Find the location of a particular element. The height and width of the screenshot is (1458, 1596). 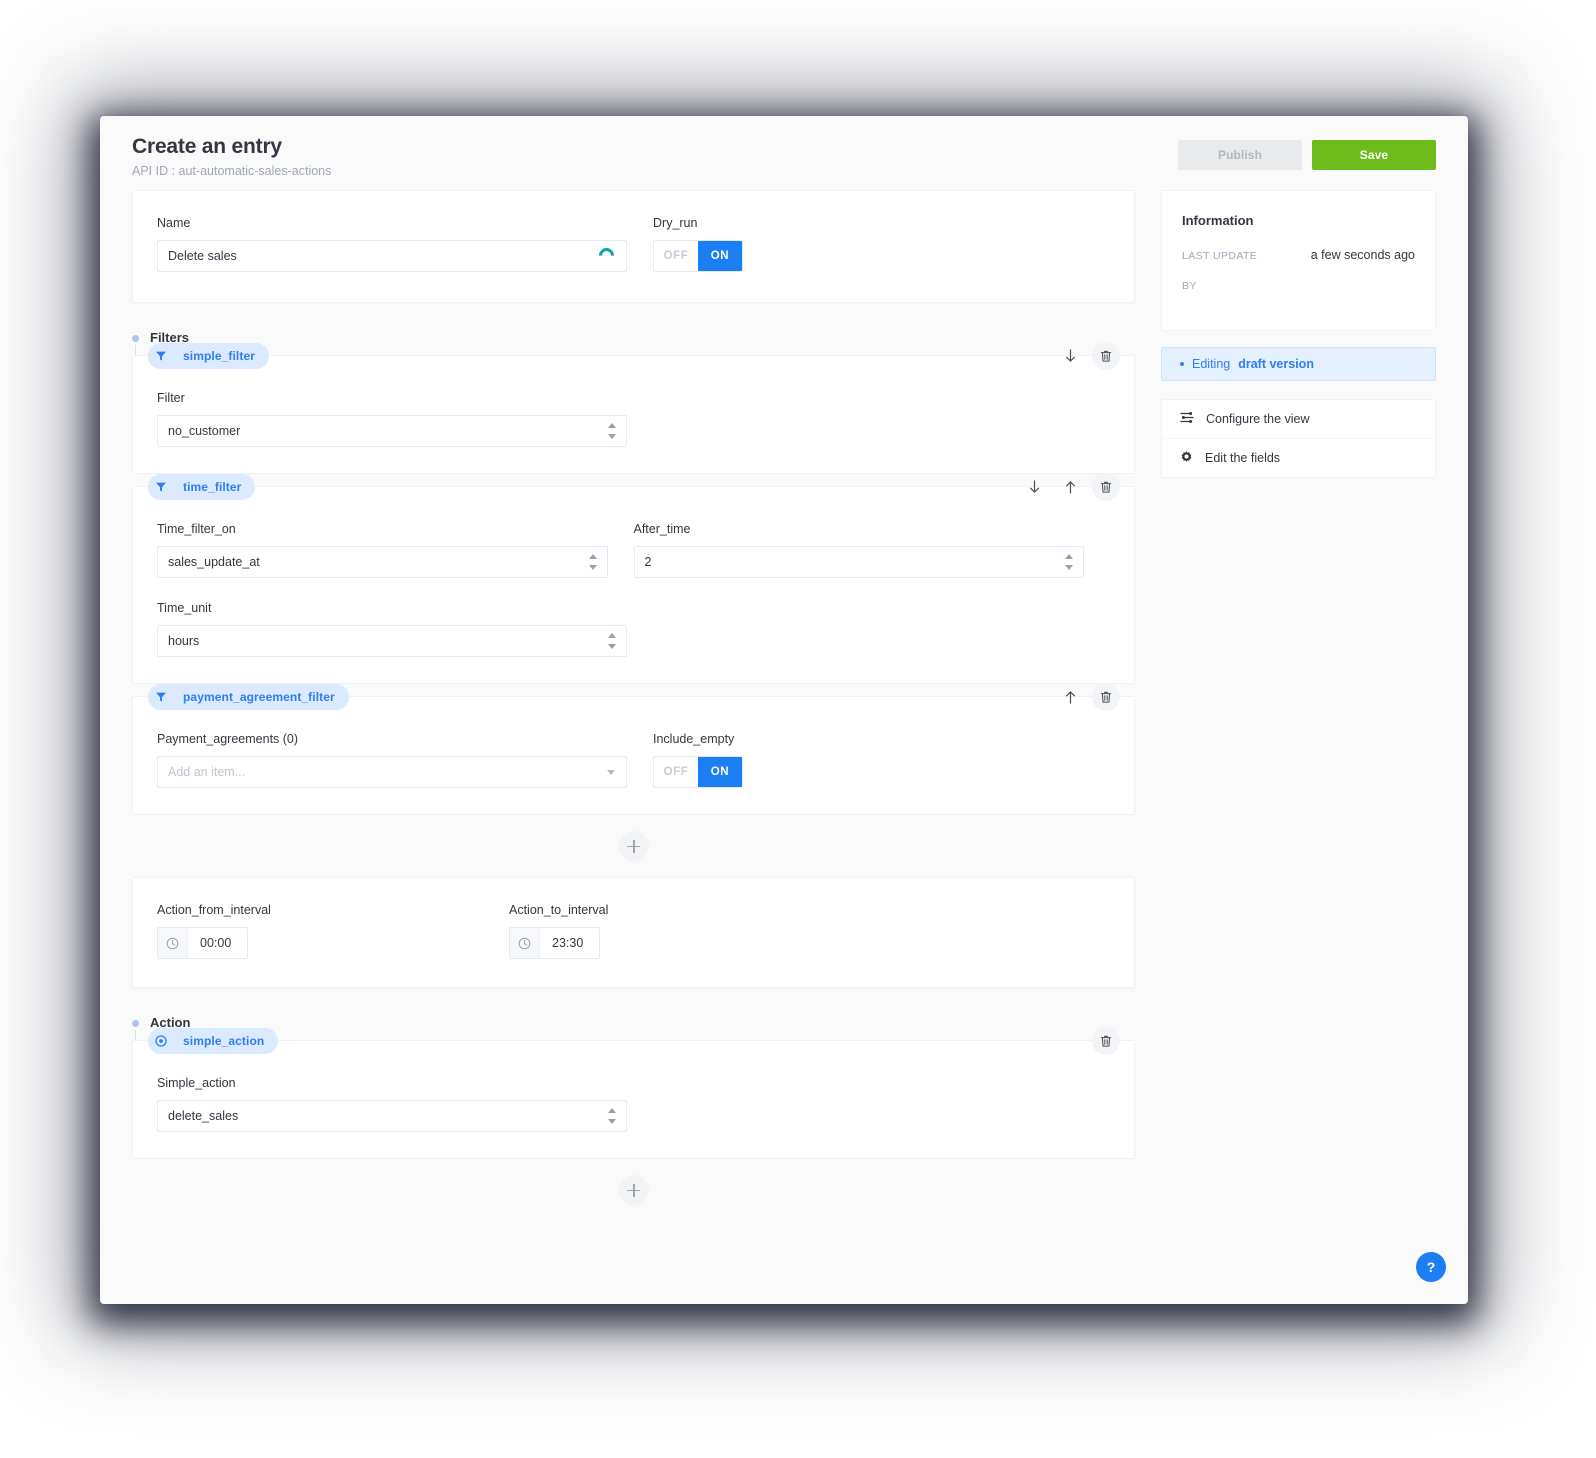

include-empty-toggle-on: ON is located at coordinates (720, 772).